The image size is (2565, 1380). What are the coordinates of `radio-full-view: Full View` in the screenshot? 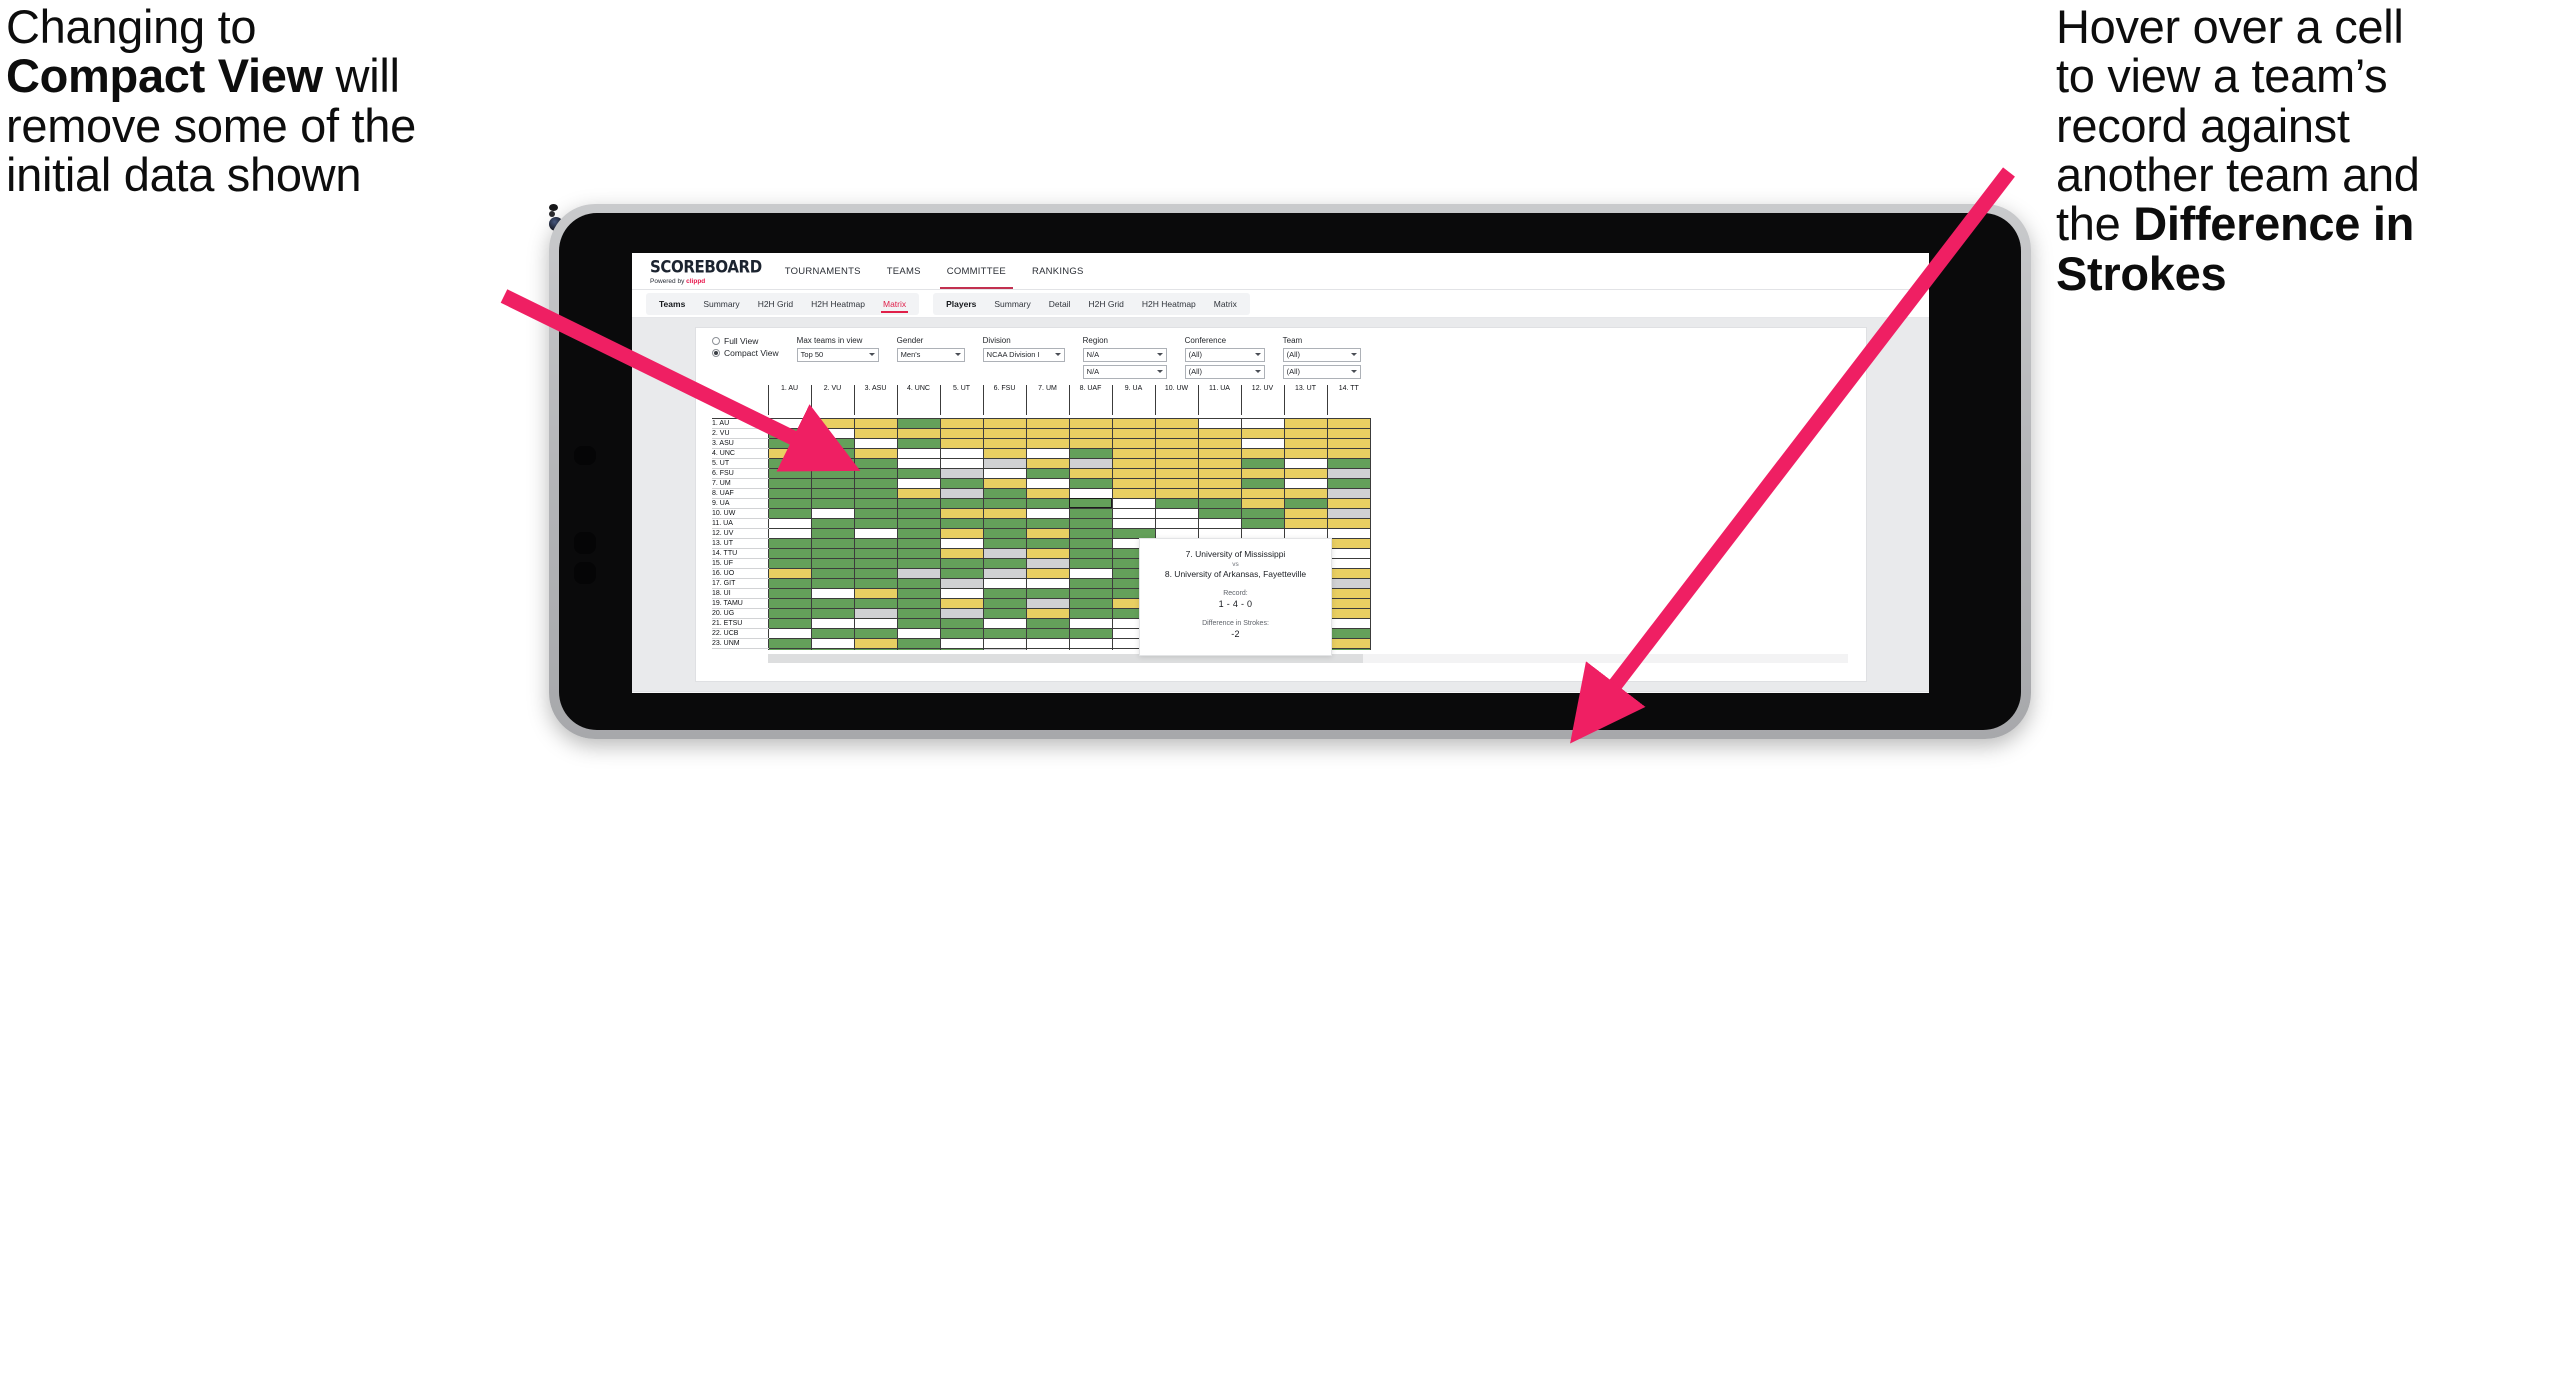 It's located at (745, 341).